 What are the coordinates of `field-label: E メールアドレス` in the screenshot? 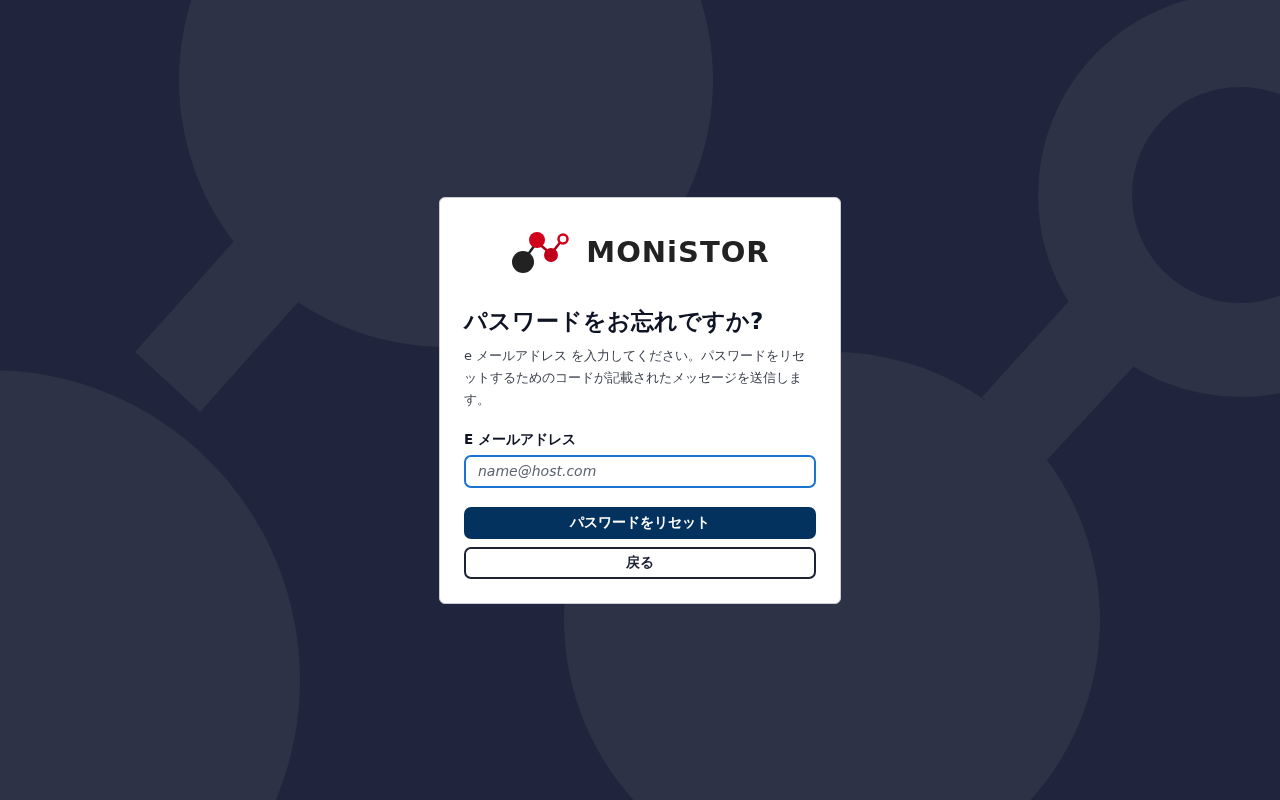 It's located at (520, 439).